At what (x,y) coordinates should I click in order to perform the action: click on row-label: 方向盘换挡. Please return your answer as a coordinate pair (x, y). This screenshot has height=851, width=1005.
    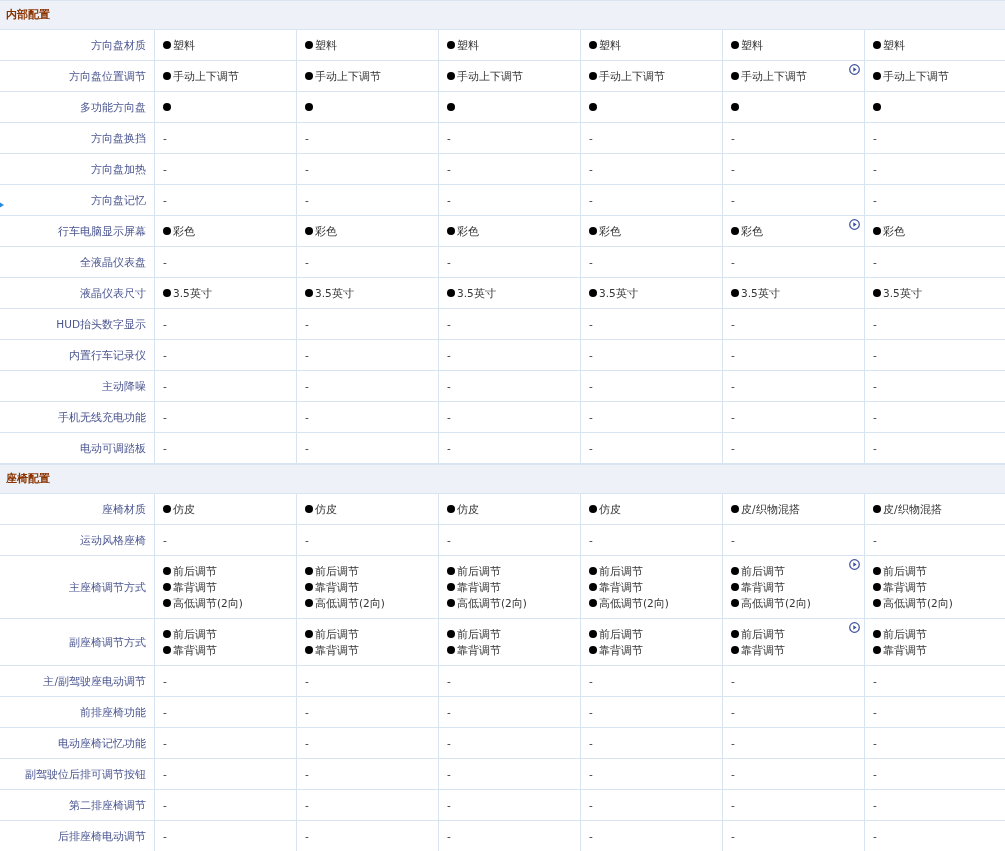
    Looking at the image, I should click on (77, 138).